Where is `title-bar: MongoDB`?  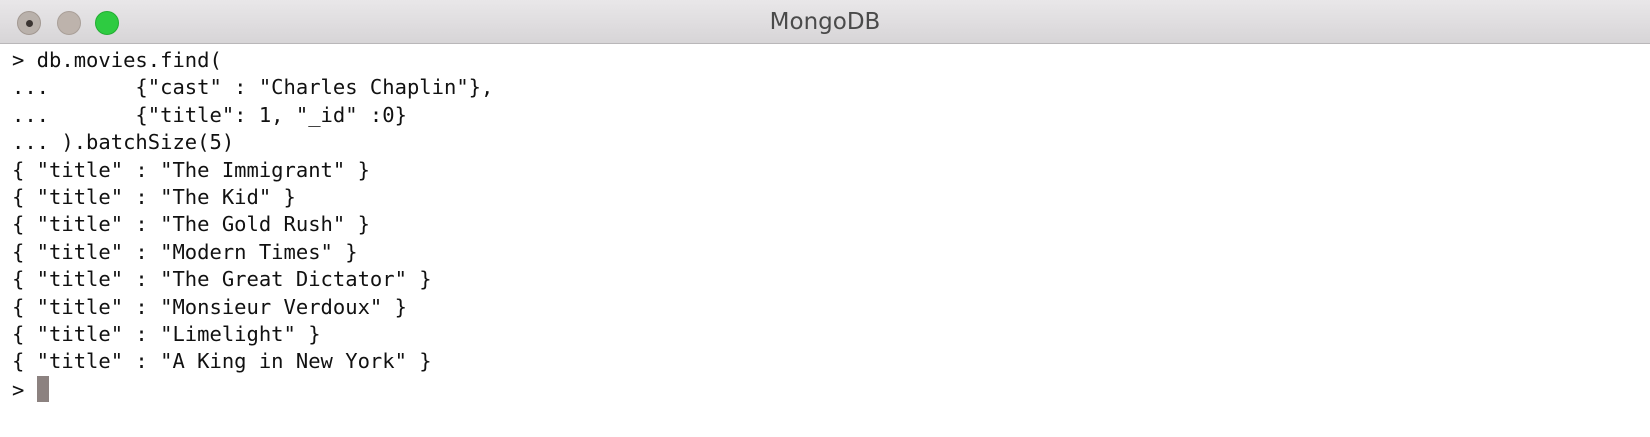 title-bar: MongoDB is located at coordinates (825, 22).